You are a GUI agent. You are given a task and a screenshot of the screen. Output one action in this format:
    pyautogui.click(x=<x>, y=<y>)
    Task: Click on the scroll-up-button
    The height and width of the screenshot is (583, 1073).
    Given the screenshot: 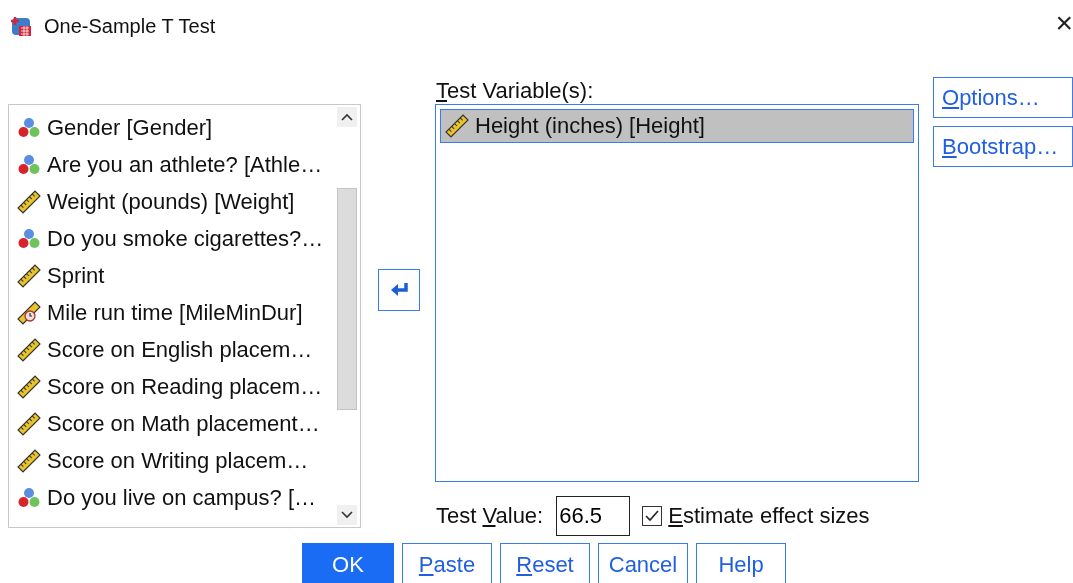 What is the action you would take?
    pyautogui.click(x=346, y=117)
    